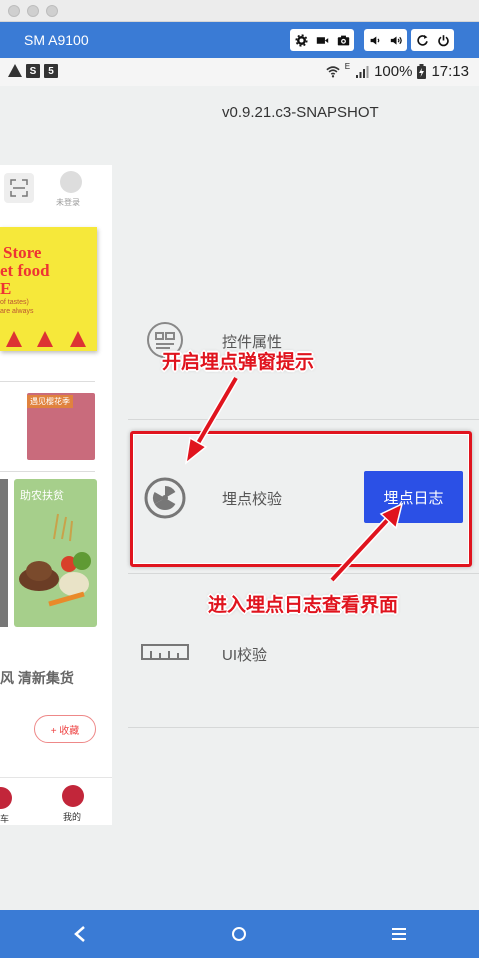 Image resolution: width=479 pixels, height=958 pixels. I want to click on annotation-open-popup: 开启埋点弹窗提示, so click(238, 362).